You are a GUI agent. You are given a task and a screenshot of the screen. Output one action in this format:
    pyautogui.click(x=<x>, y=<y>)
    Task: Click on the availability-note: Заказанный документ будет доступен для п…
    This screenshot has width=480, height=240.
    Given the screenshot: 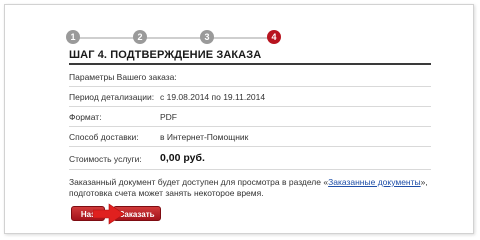 What is the action you would take?
    pyautogui.click(x=248, y=188)
    